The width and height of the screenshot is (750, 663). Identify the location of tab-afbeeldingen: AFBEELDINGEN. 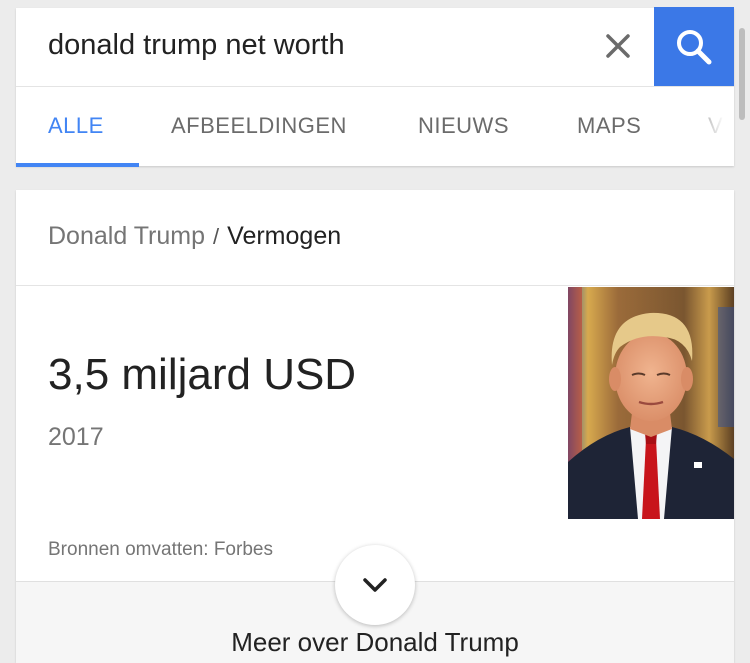
(259, 126).